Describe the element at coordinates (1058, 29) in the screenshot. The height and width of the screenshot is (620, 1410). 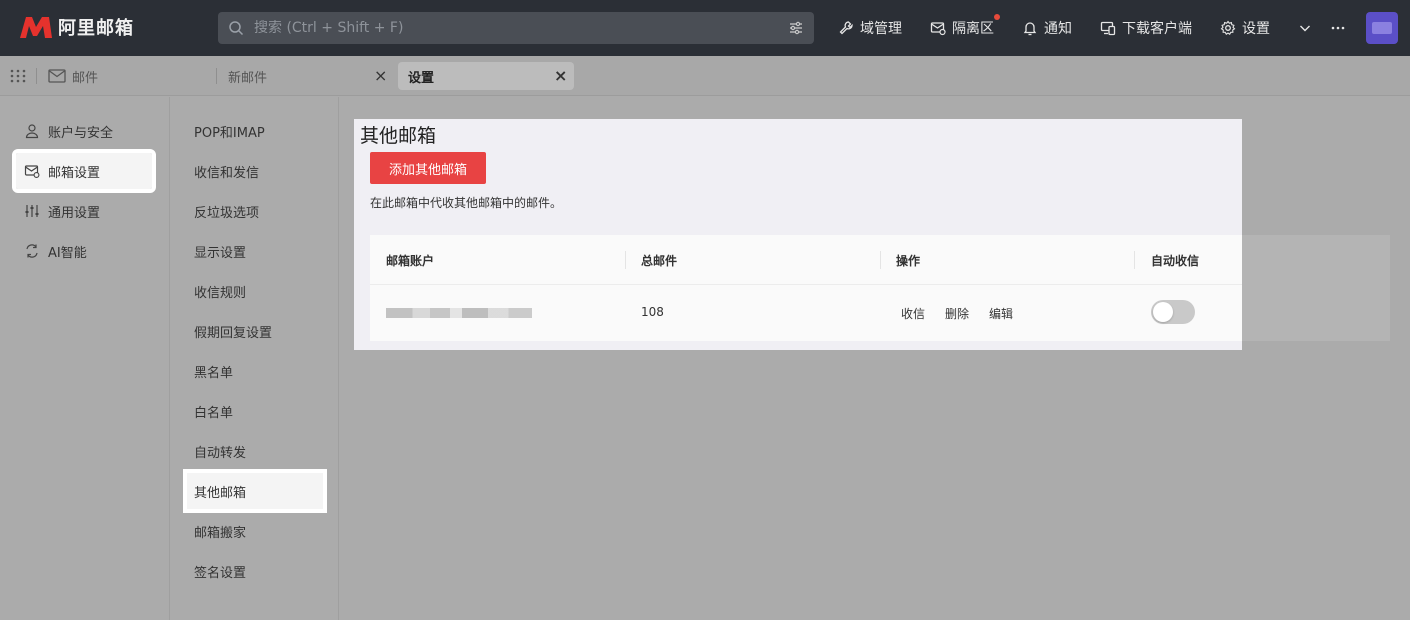
I see `notifications-label: 通知` at that location.